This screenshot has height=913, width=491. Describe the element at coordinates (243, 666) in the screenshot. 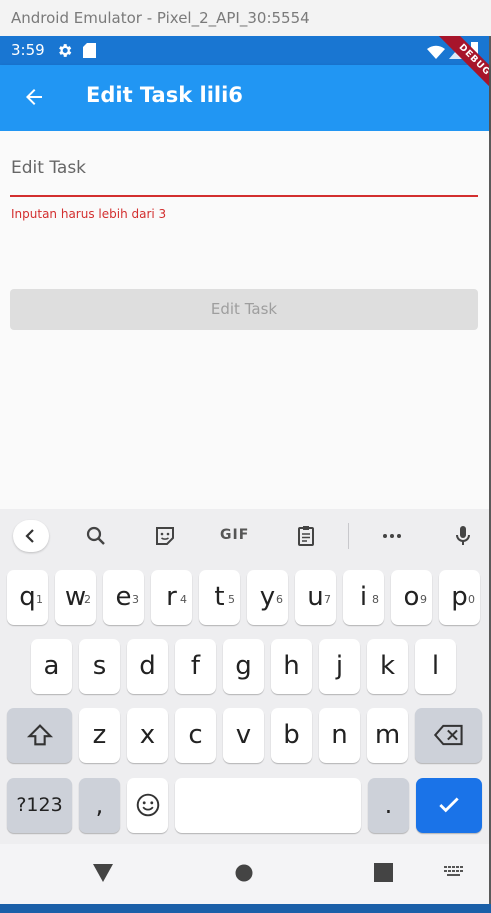

I see `key-g: g` at that location.